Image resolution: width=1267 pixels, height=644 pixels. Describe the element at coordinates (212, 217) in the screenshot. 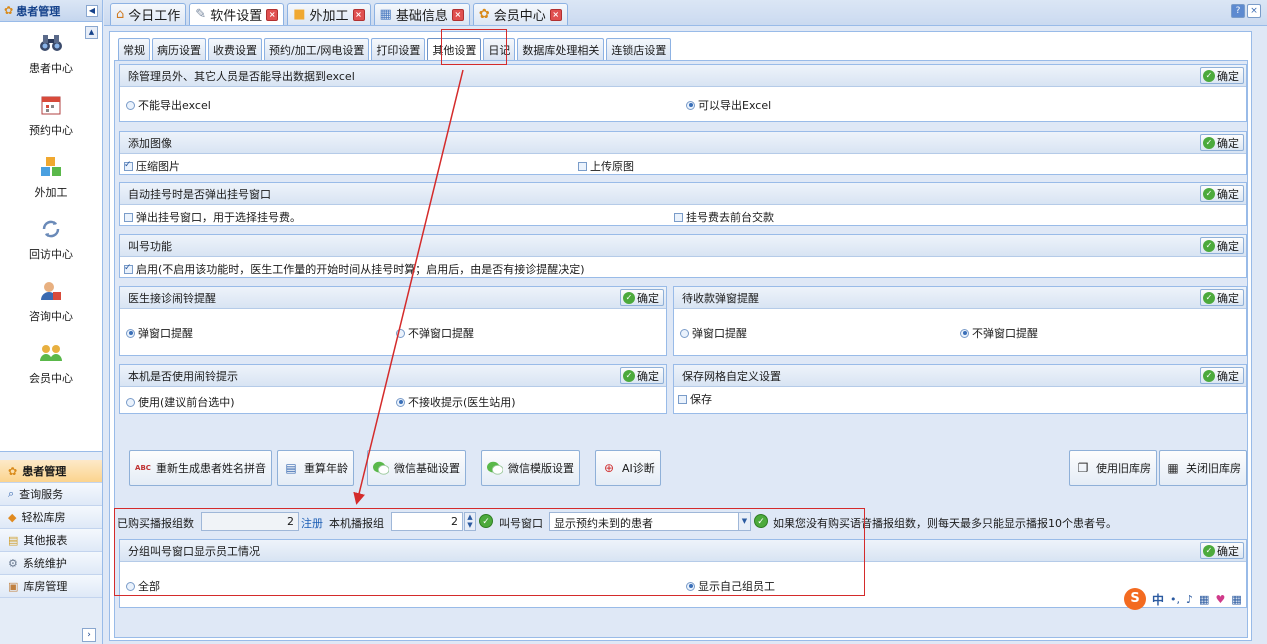

I see `popup-register-checkbox: 弹出挂号窗口，用于选择挂号费。` at that location.